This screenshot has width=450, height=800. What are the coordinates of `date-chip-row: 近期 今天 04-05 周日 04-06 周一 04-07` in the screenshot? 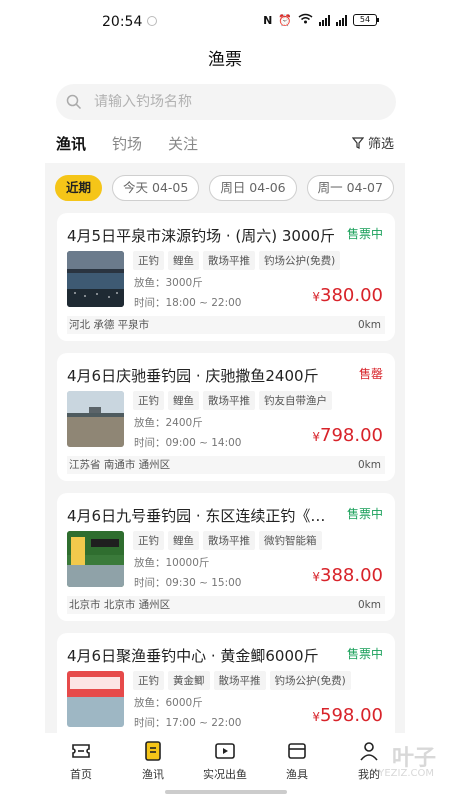 It's located at (230, 188).